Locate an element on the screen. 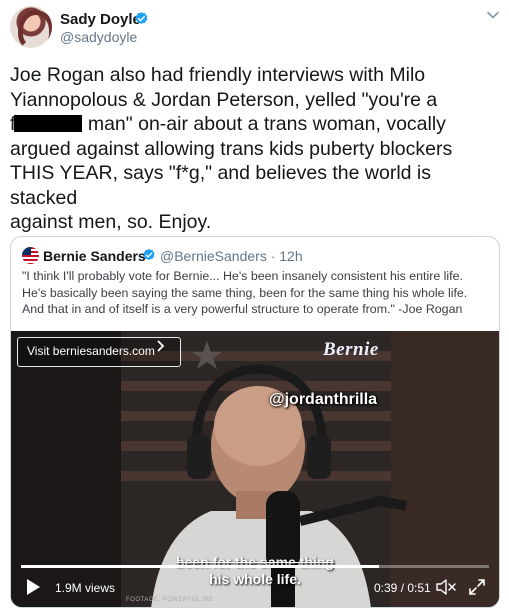 The width and height of the screenshot is (509, 612). video-time: 0:39 / 0:51 is located at coordinates (402, 588).